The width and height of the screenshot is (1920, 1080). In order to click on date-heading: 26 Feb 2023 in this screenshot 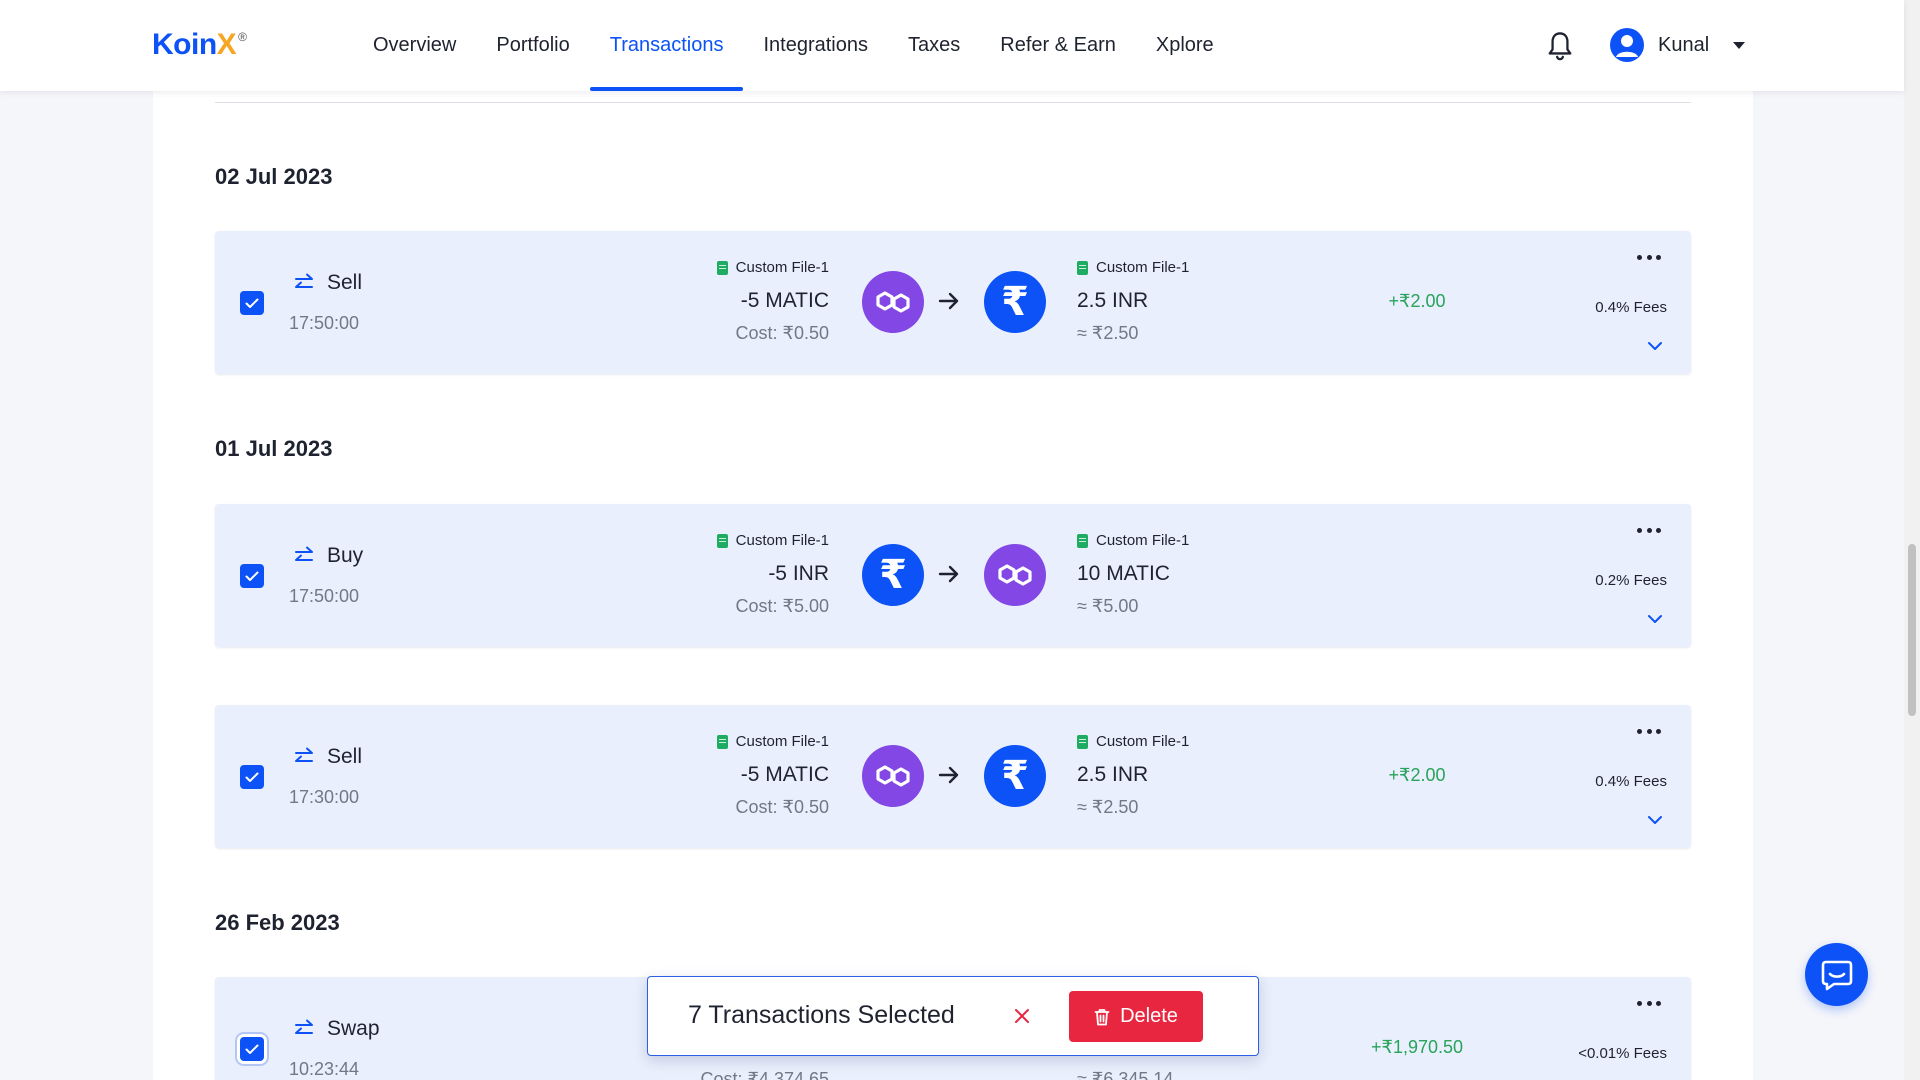, I will do `click(277, 922)`.